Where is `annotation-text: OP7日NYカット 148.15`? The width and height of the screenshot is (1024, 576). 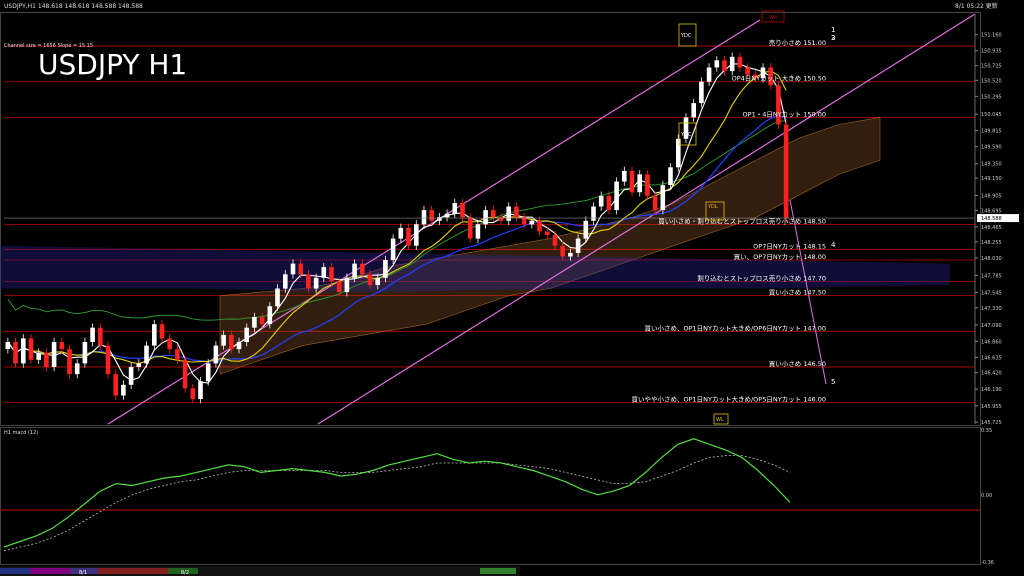
annotation-text: OP7日NYカット 148.15 is located at coordinates (789, 246).